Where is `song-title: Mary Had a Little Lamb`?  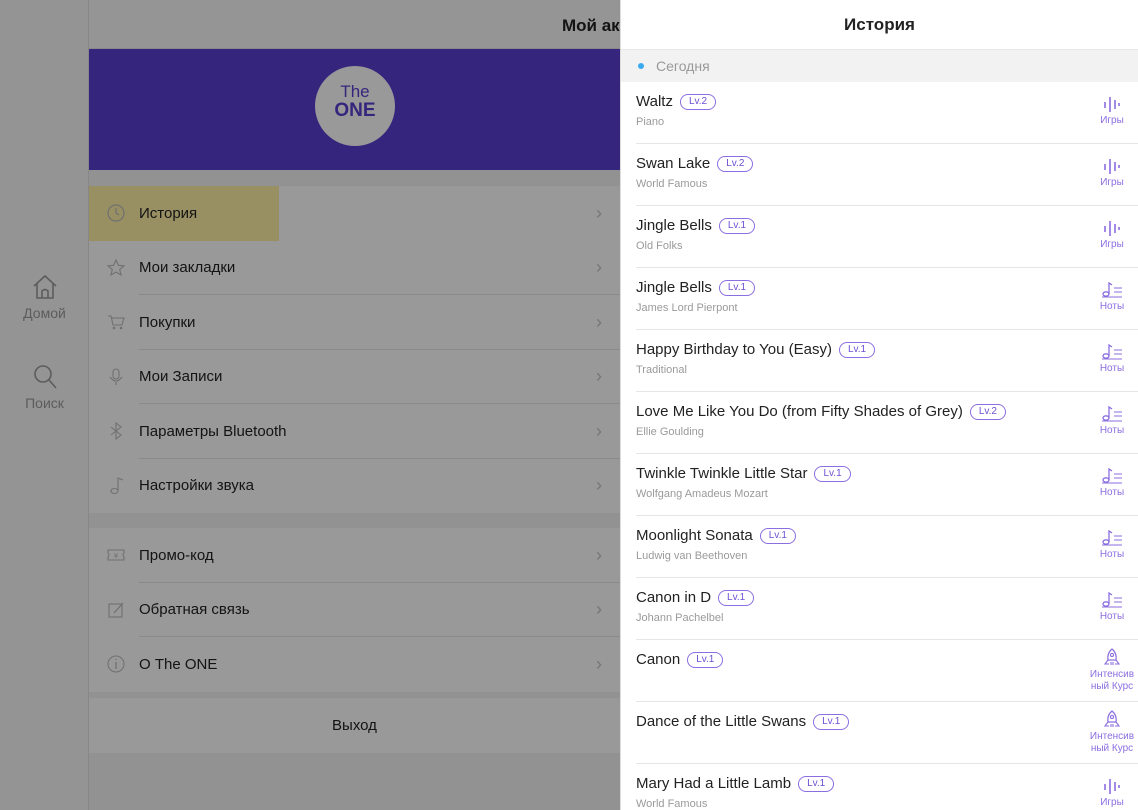
song-title: Mary Had a Little Lamb is located at coordinates (714, 783).